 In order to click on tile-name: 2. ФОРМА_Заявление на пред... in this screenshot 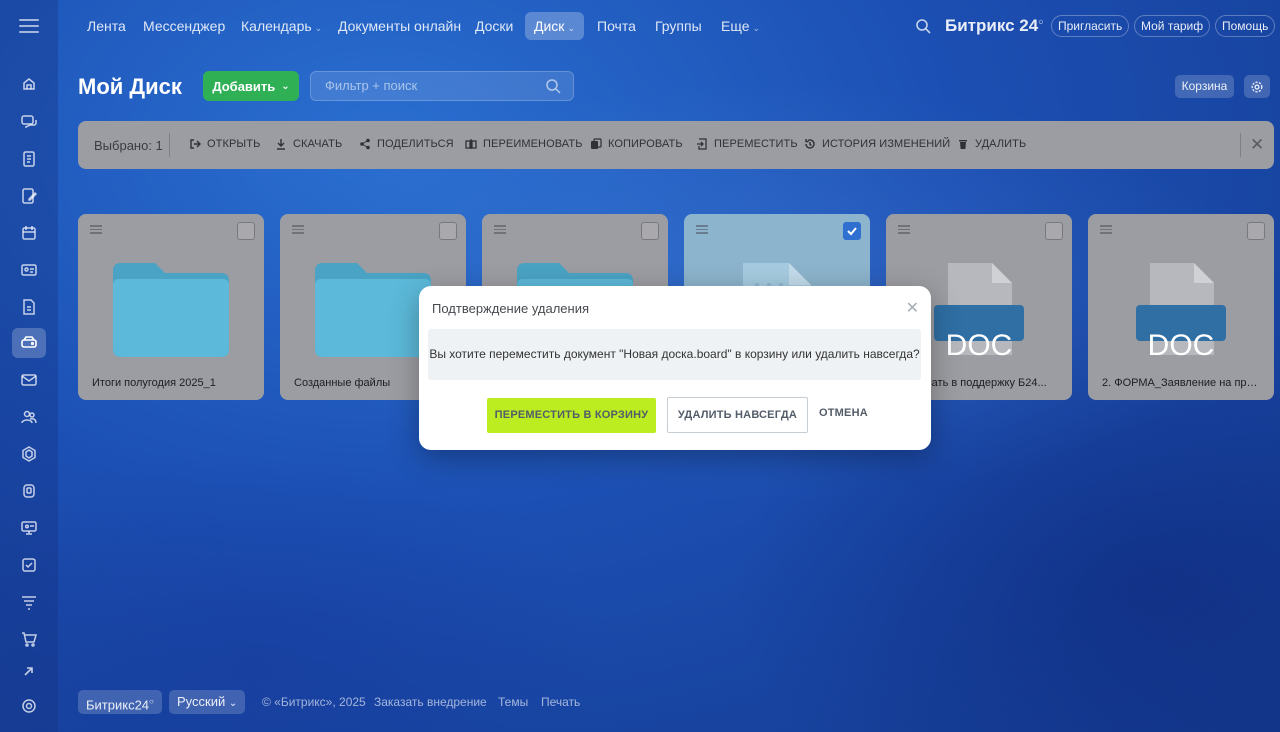, I will do `click(1182, 383)`.